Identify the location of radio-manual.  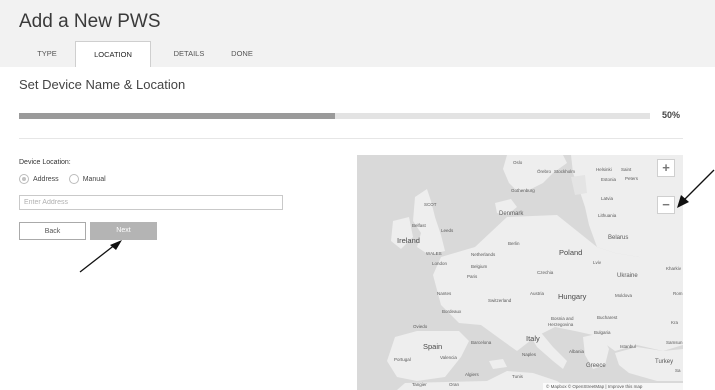
(73, 179).